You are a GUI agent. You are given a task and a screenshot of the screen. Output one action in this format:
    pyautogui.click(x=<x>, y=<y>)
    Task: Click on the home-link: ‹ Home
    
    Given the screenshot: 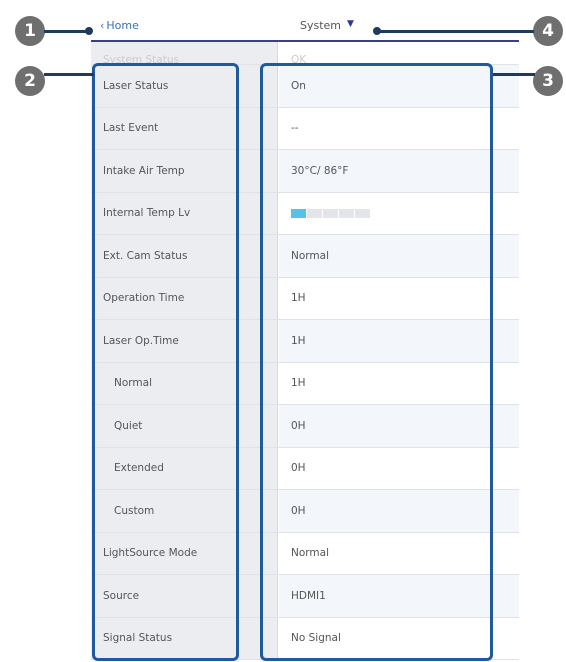 What is the action you would take?
    pyautogui.click(x=119, y=25)
    